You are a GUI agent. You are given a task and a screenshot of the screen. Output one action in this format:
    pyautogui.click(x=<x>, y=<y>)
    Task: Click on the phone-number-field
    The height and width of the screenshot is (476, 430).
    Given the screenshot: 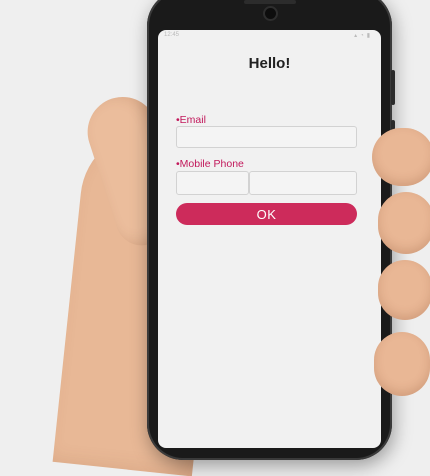 What is the action you would take?
    pyautogui.click(x=303, y=183)
    